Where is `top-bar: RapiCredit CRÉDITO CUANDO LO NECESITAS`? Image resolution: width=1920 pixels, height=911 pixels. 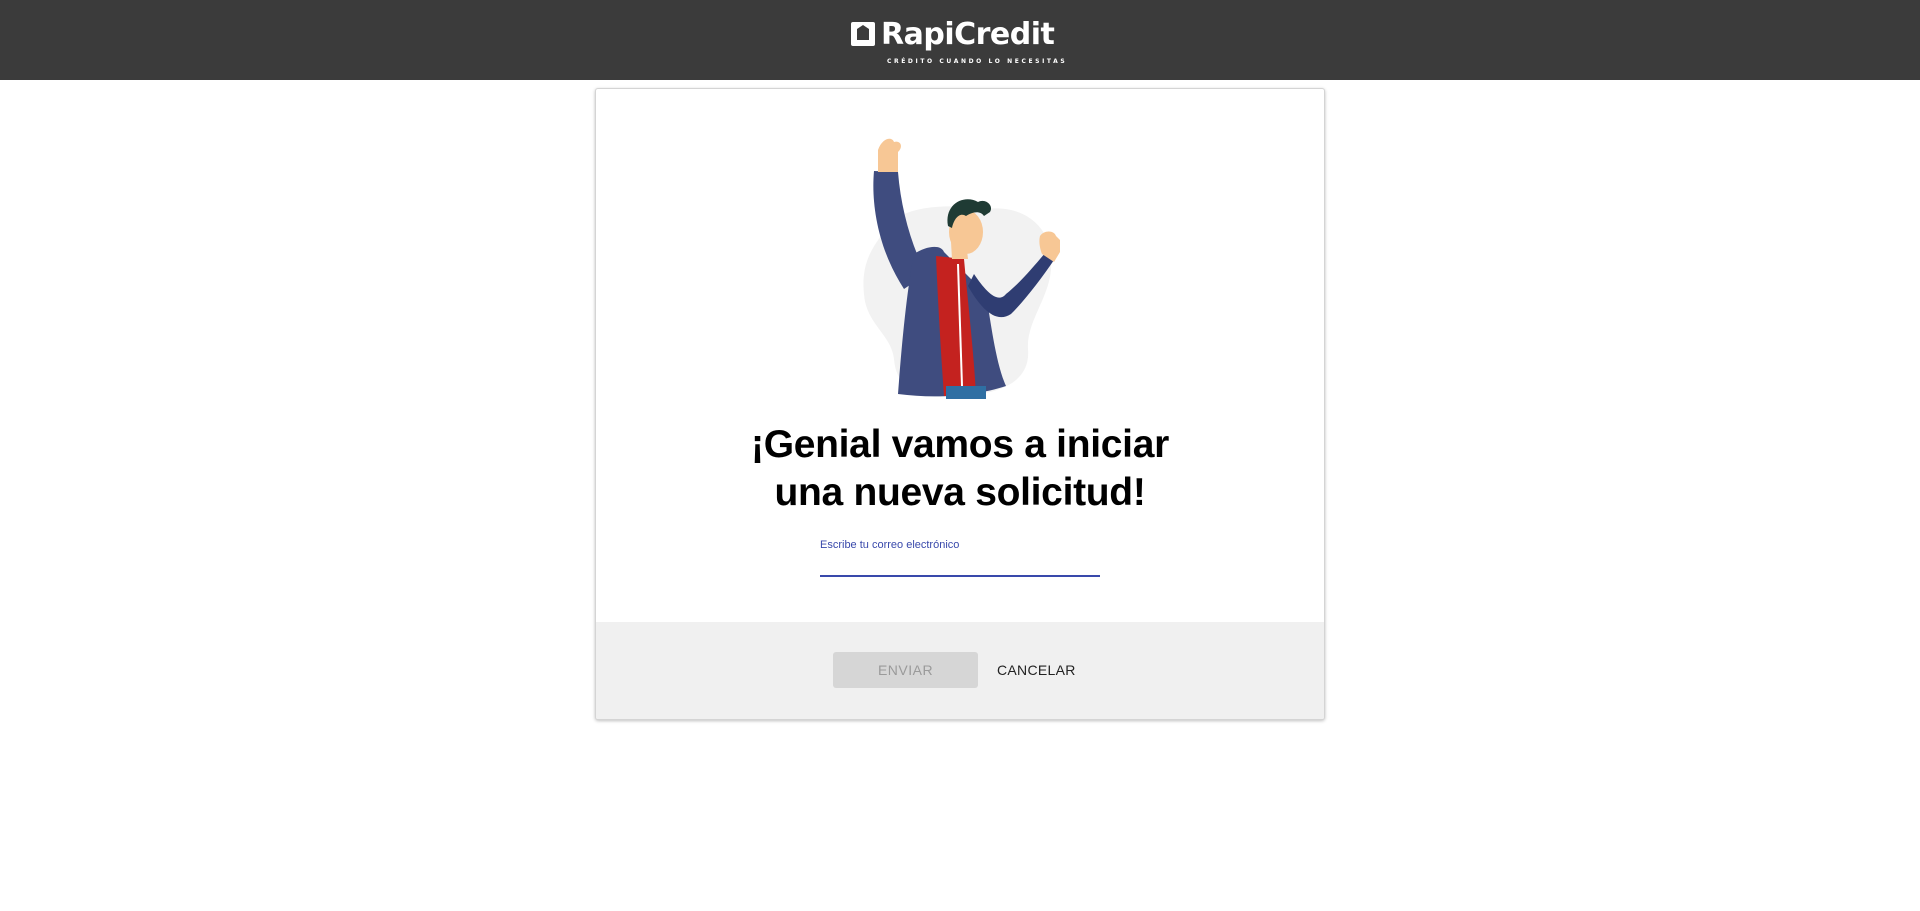 top-bar: RapiCredit CRÉDITO CUANDO LO NECESITAS is located at coordinates (960, 40).